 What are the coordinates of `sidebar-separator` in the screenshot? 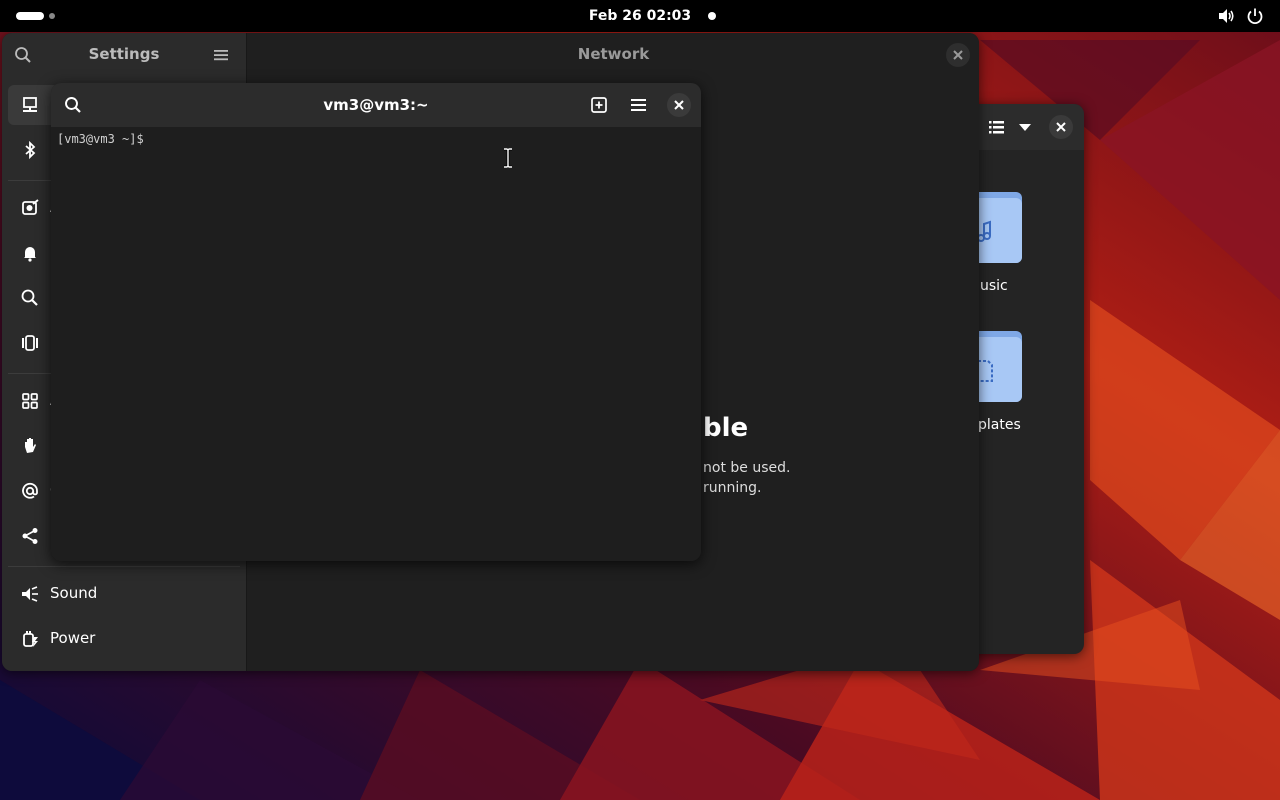 It's located at (124, 566).